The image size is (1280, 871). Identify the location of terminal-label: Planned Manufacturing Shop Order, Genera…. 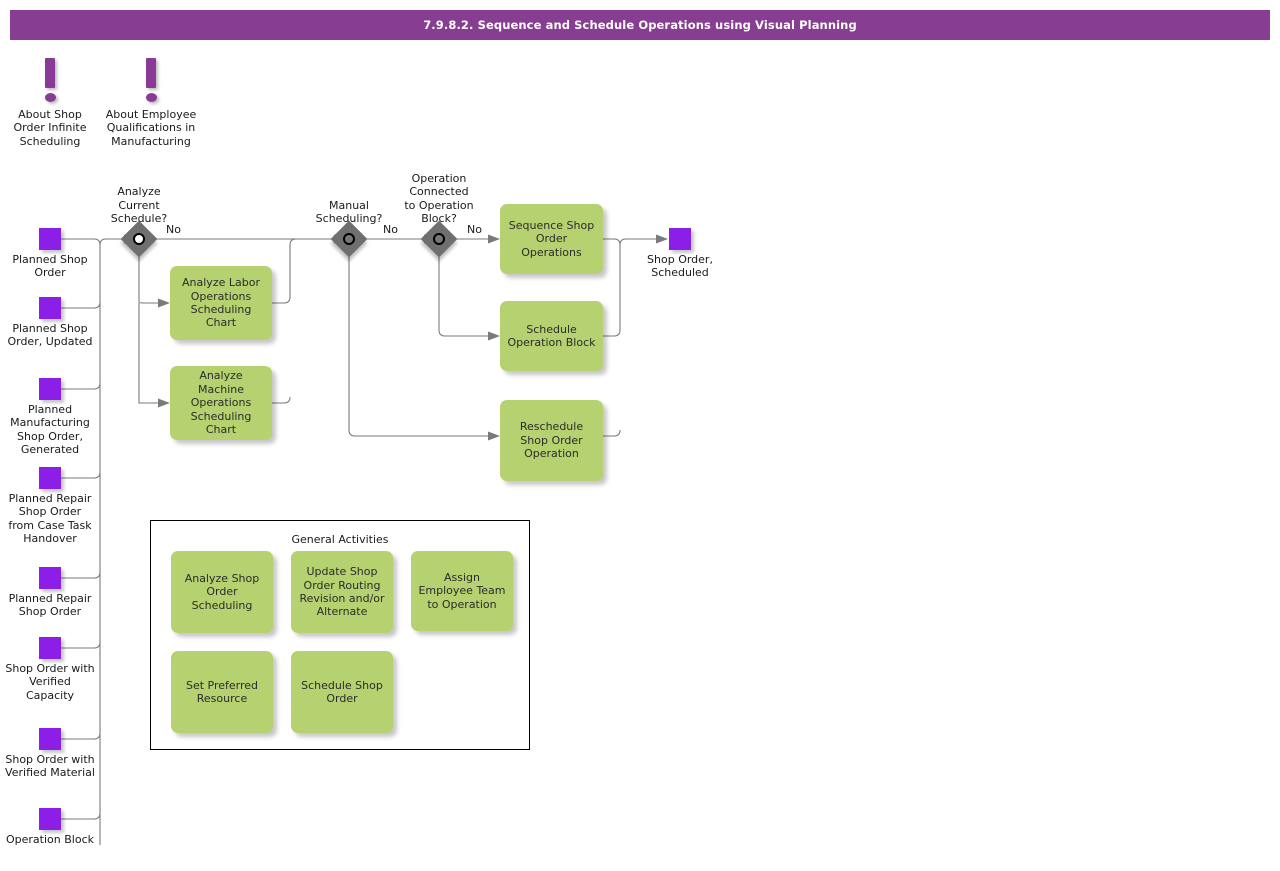
(50, 430).